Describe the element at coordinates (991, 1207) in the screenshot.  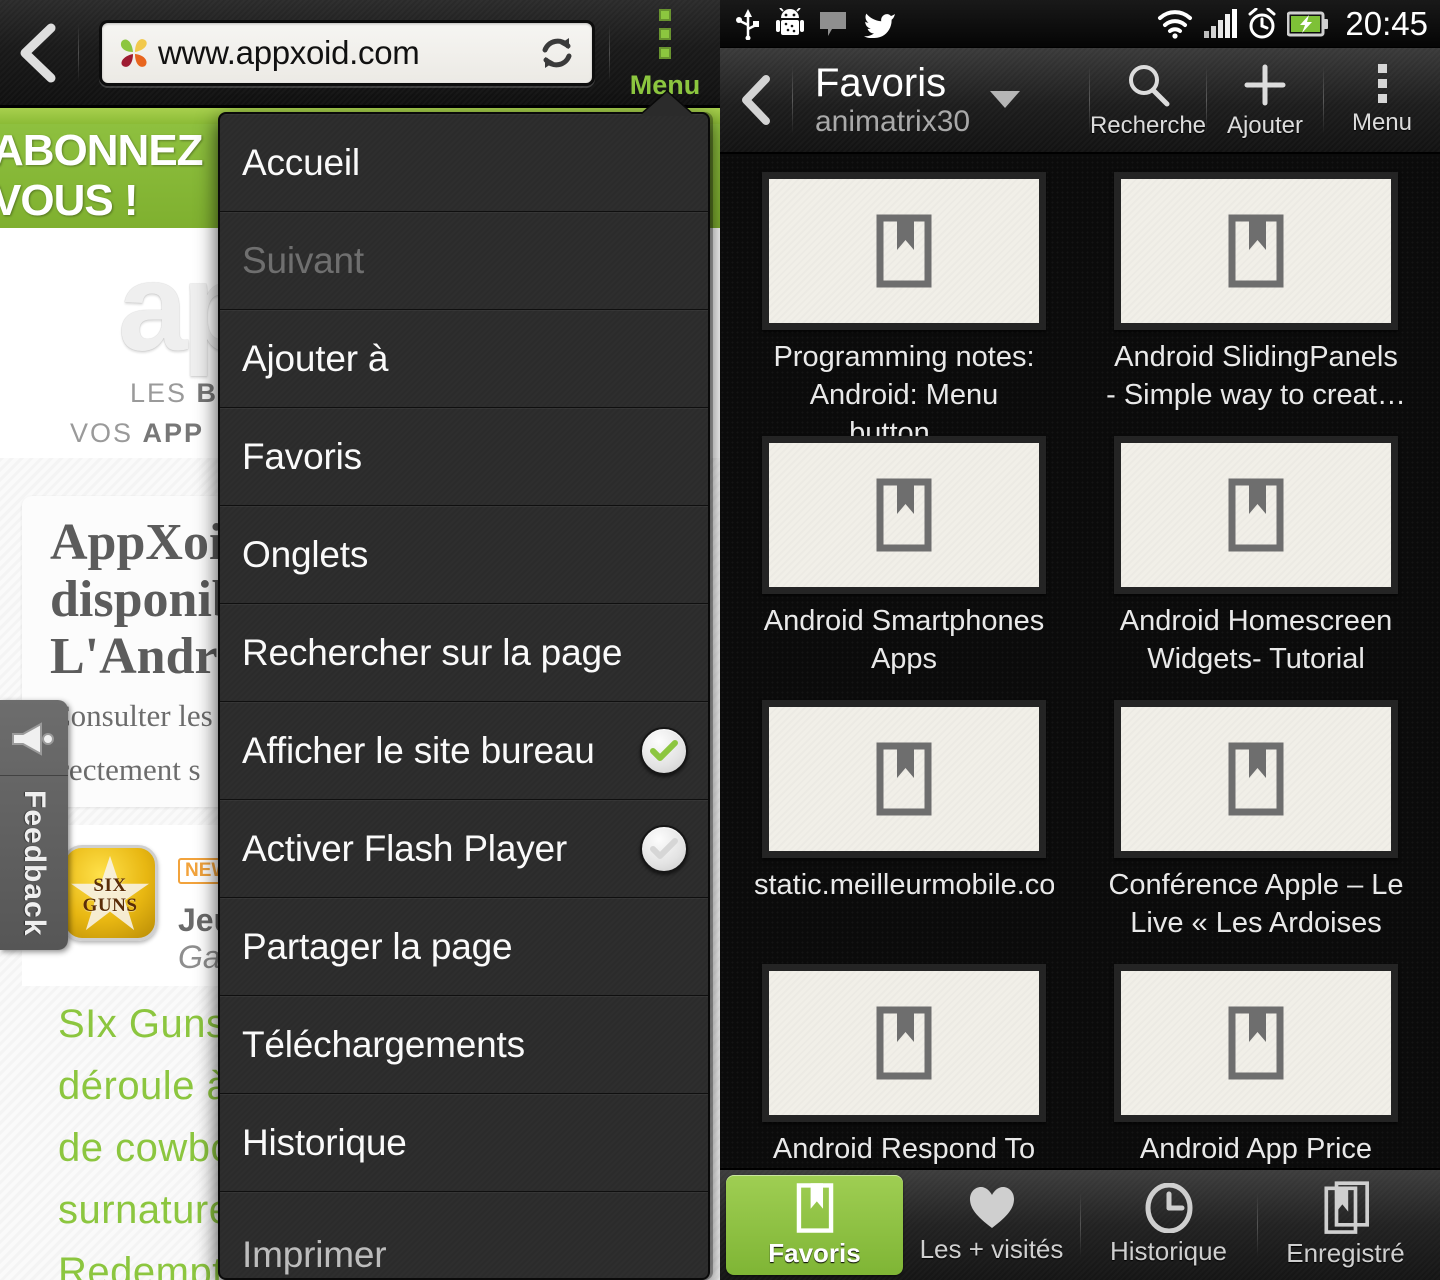
I see `heart-icon` at that location.